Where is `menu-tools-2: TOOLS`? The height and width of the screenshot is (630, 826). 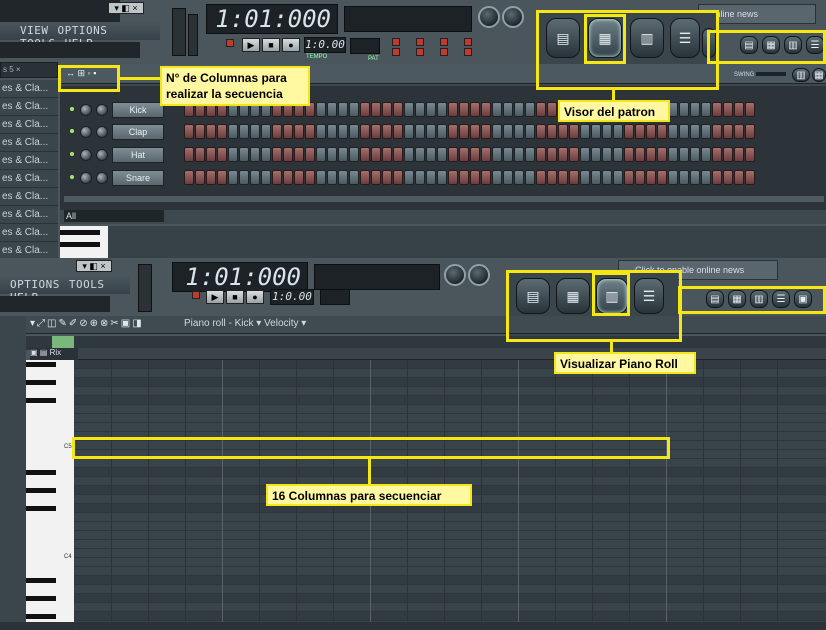 menu-tools-2: TOOLS is located at coordinates (87, 284).